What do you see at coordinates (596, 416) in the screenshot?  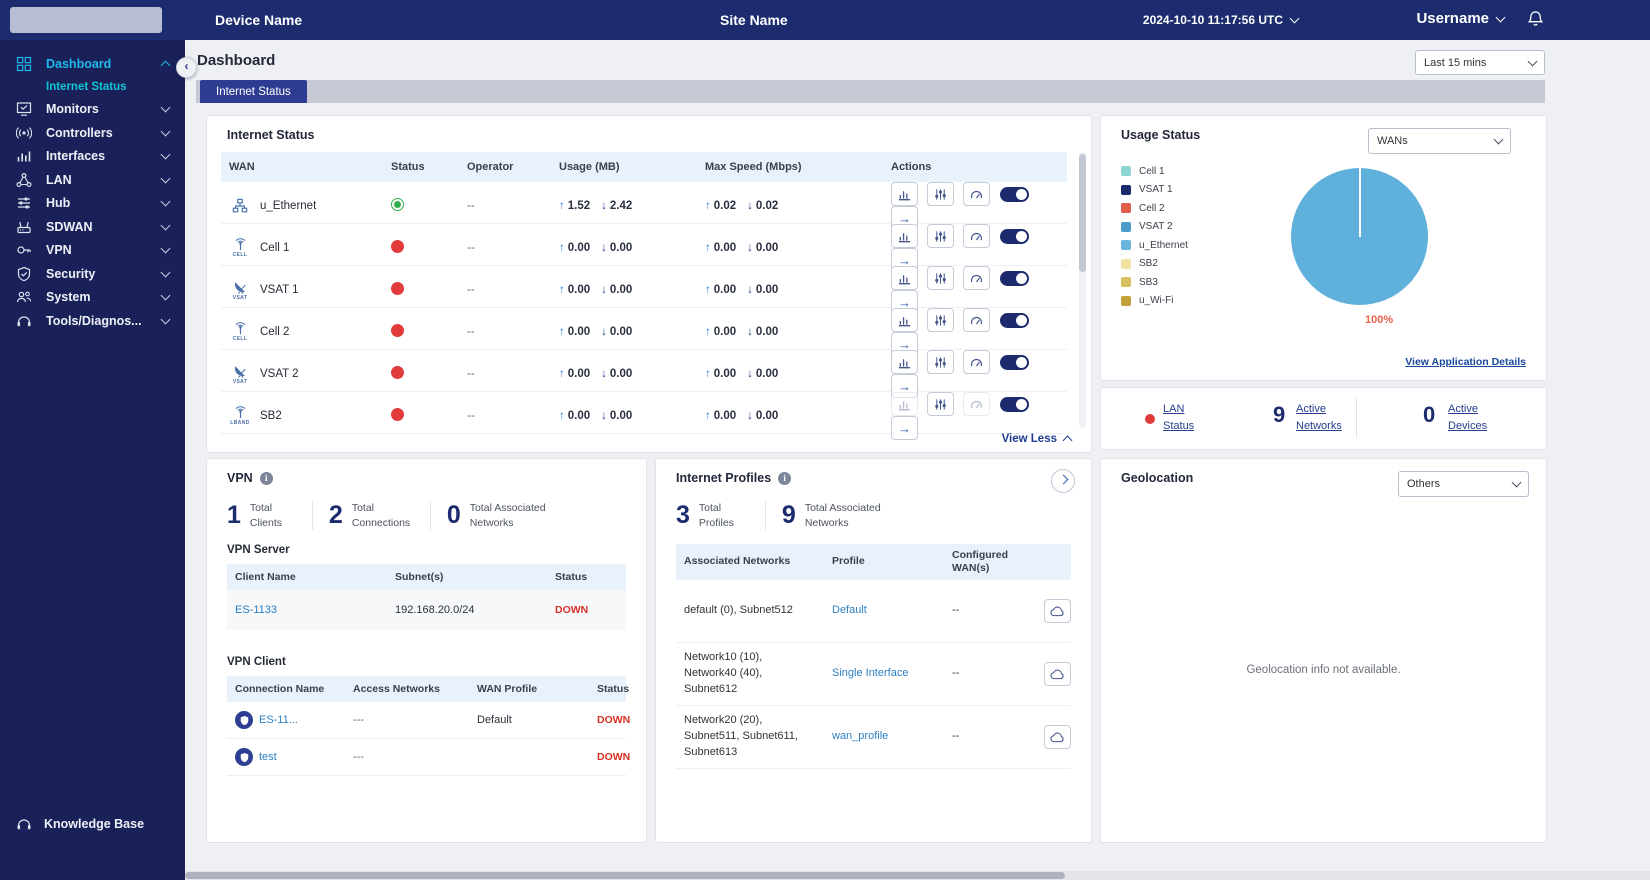 I see `usage-cell: ↑ 0.00 ↓ 0.00` at bounding box center [596, 416].